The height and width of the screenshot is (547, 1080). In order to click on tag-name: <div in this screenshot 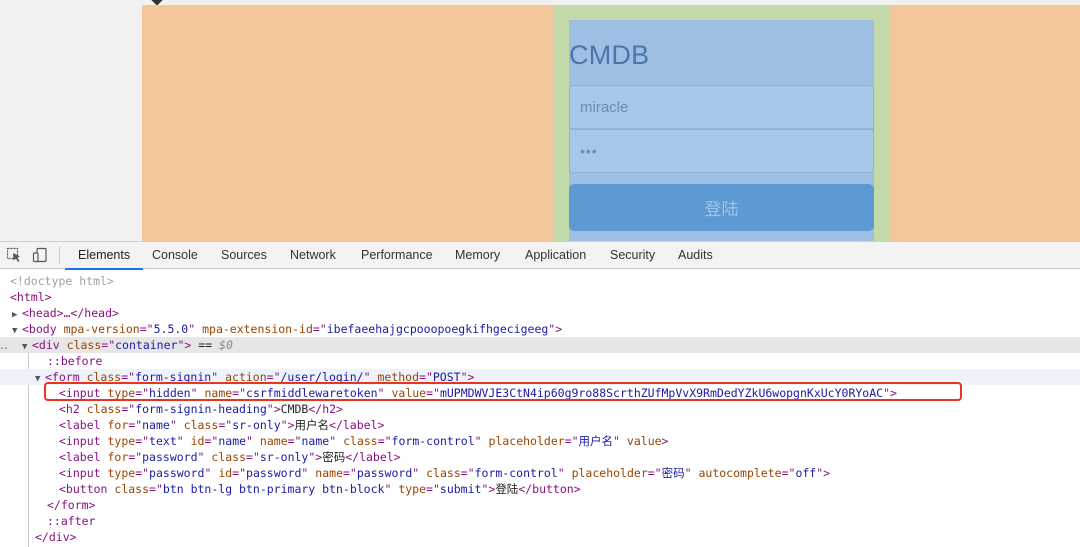, I will do `click(46, 345)`.